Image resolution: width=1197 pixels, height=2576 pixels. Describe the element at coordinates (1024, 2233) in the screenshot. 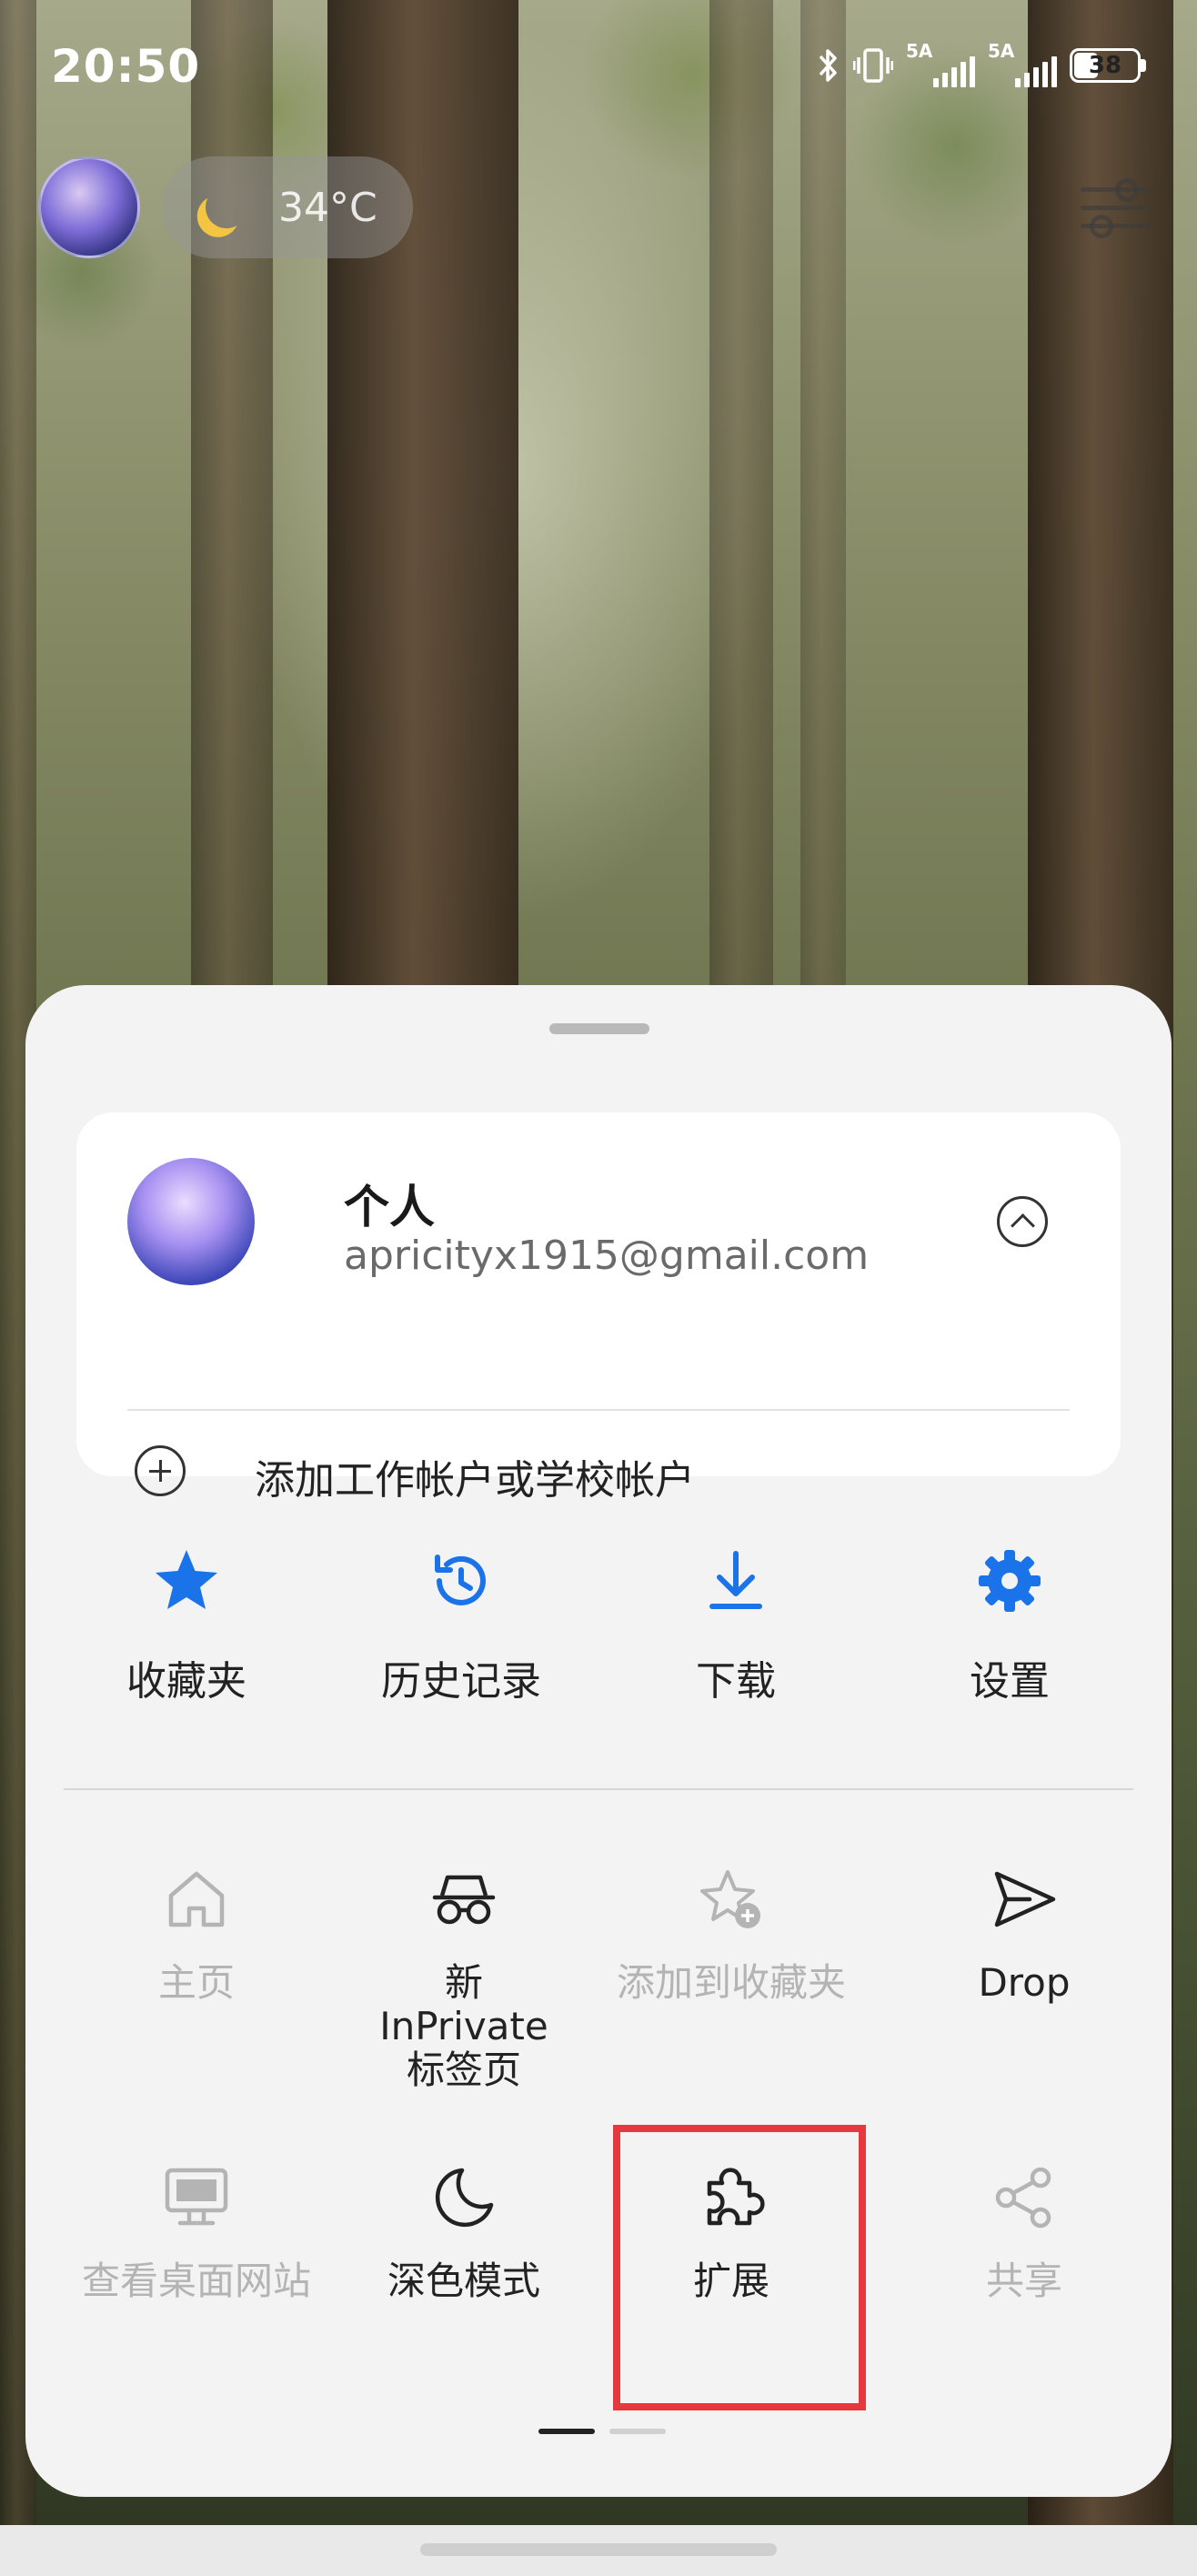

I see `share-button: 共享` at that location.